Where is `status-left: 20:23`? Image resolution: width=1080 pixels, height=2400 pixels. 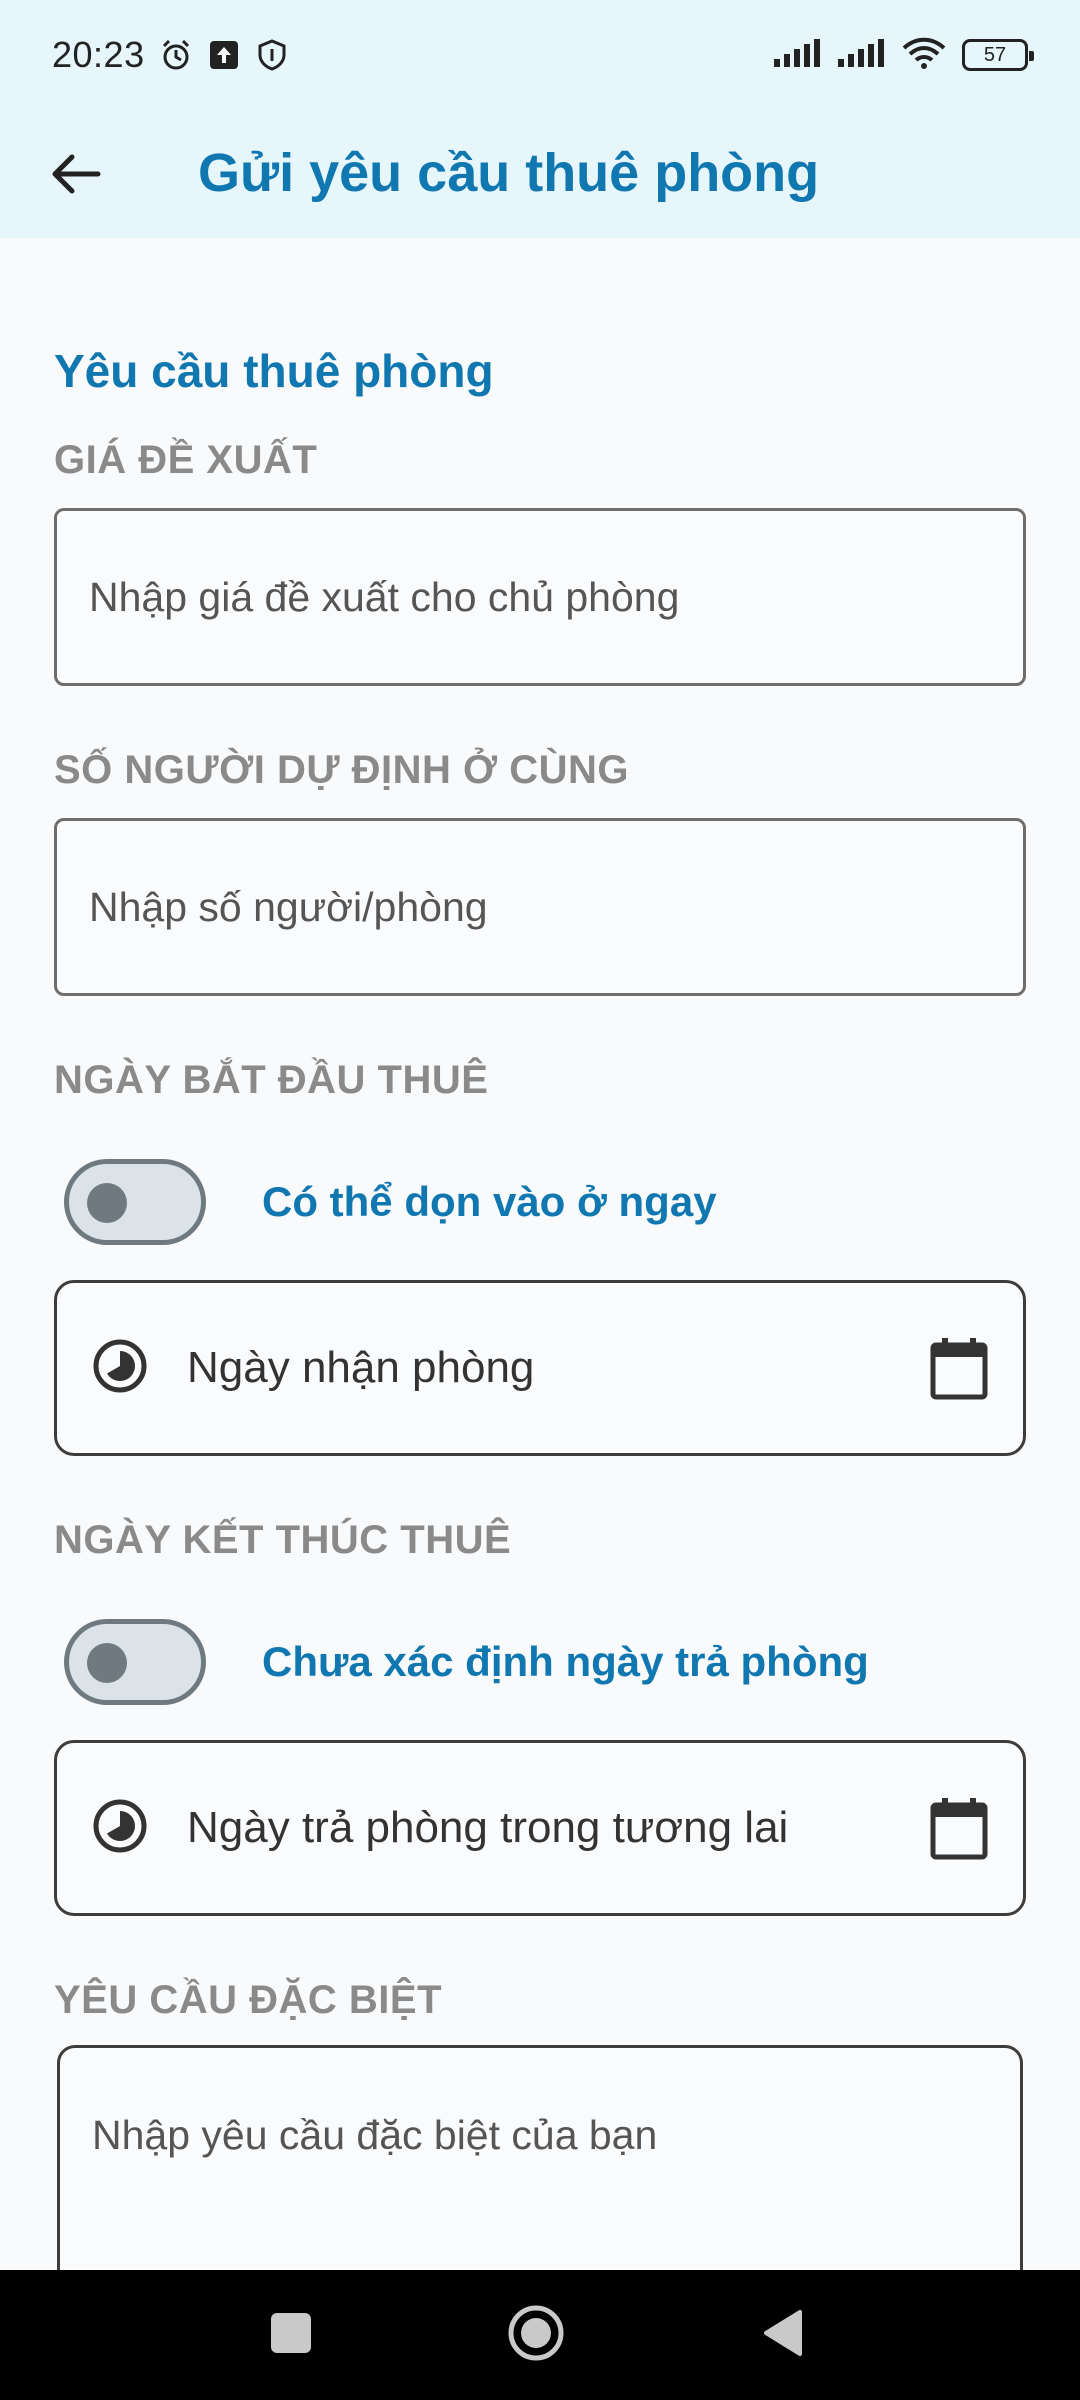
status-left: 20:23 is located at coordinates (170, 55).